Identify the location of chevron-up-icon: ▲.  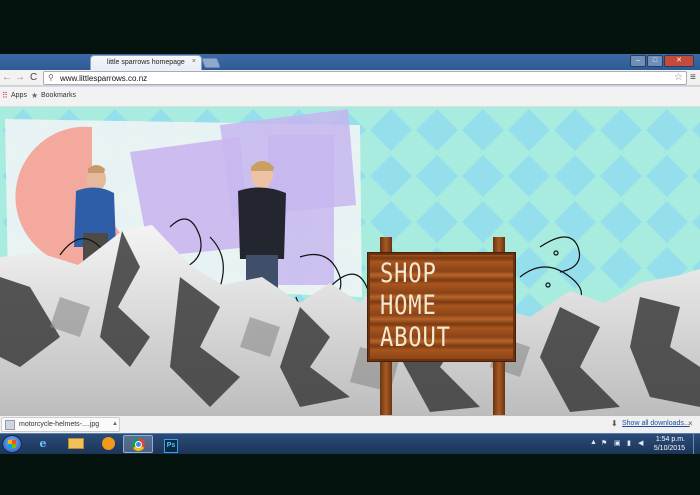
(115, 424).